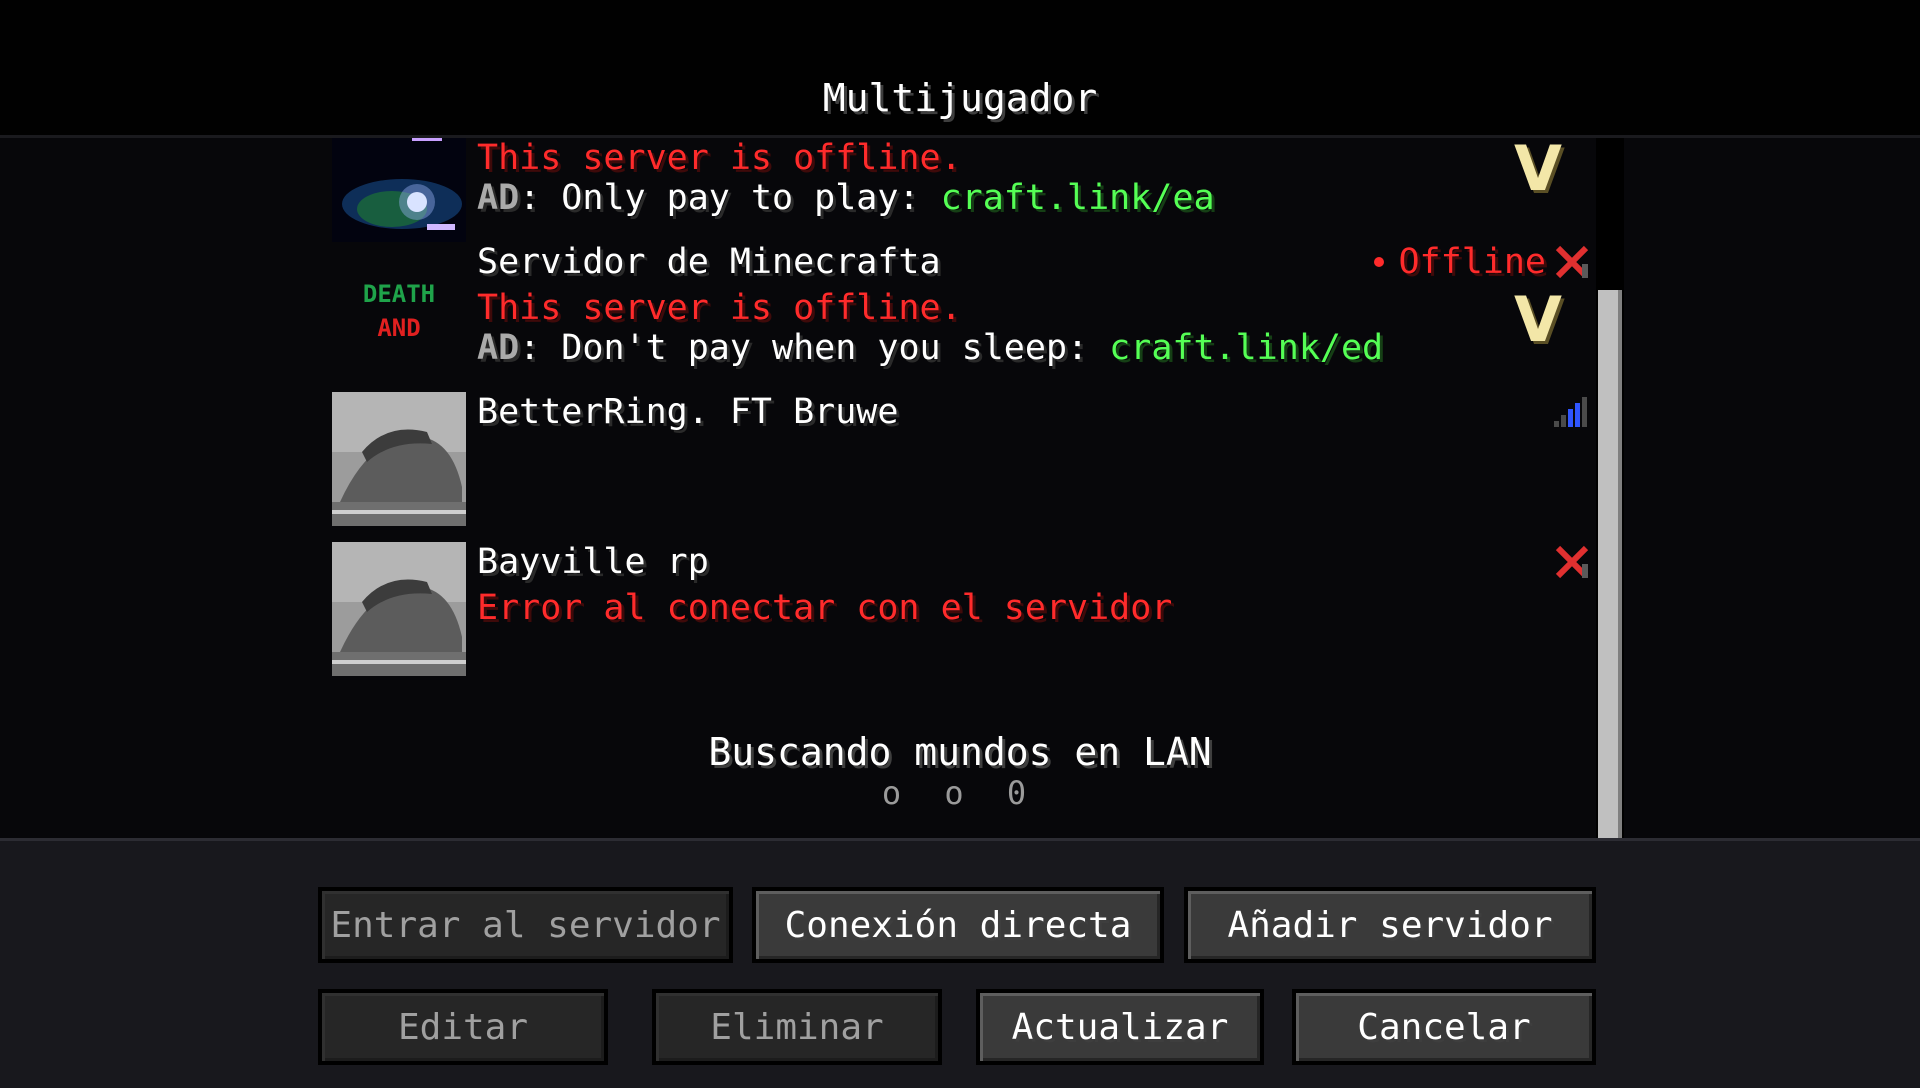 The width and height of the screenshot is (1920, 1088). I want to click on cancel-button: Cancelar, so click(1444, 1027).